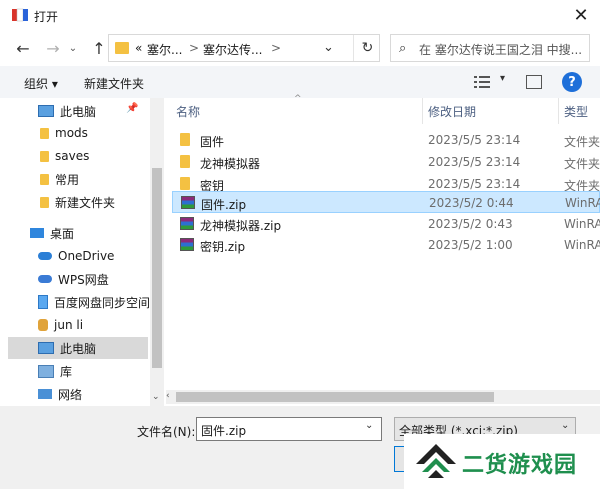 This screenshot has width=600, height=489. What do you see at coordinates (138, 48) in the screenshot?
I see `address-overflow: «` at bounding box center [138, 48].